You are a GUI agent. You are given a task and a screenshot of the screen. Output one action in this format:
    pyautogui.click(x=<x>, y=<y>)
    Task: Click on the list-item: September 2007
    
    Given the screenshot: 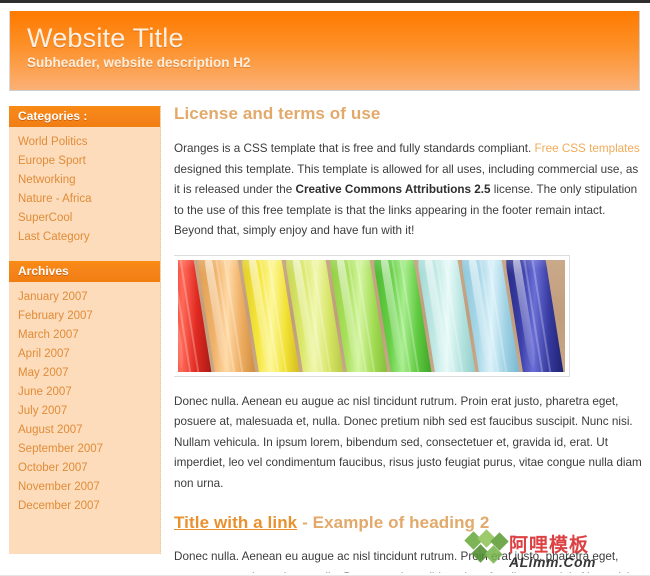 What is the action you would take?
    pyautogui.click(x=84, y=449)
    